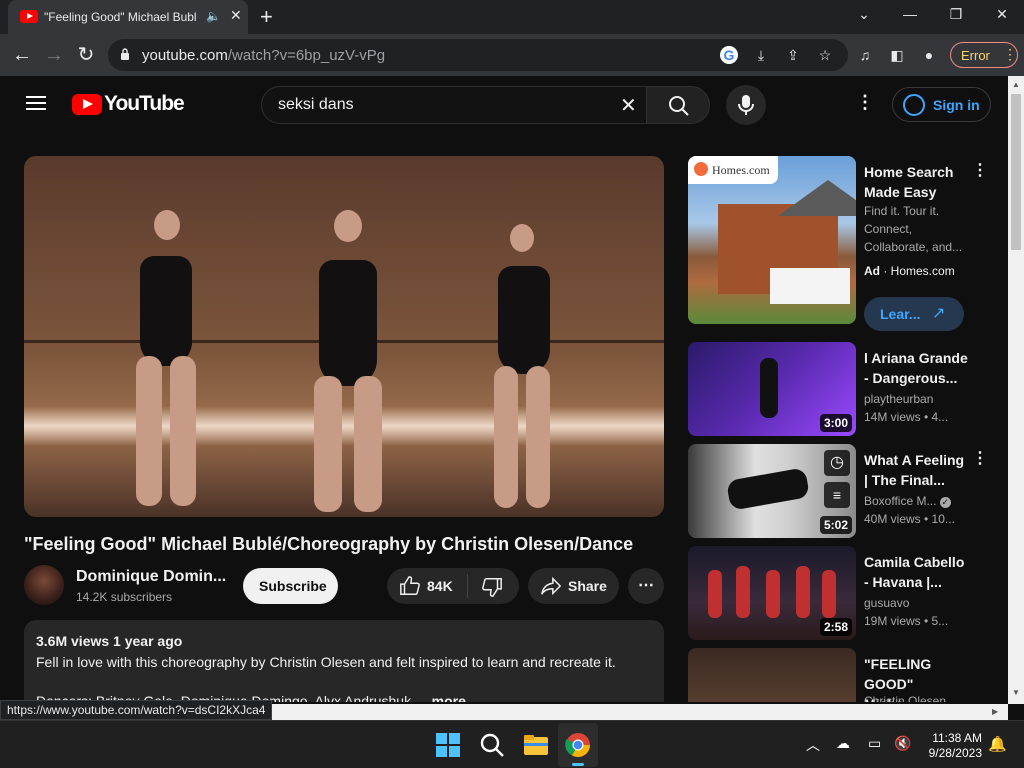  What do you see at coordinates (956, 105) in the screenshot?
I see `sign-in-label: Sign in` at bounding box center [956, 105].